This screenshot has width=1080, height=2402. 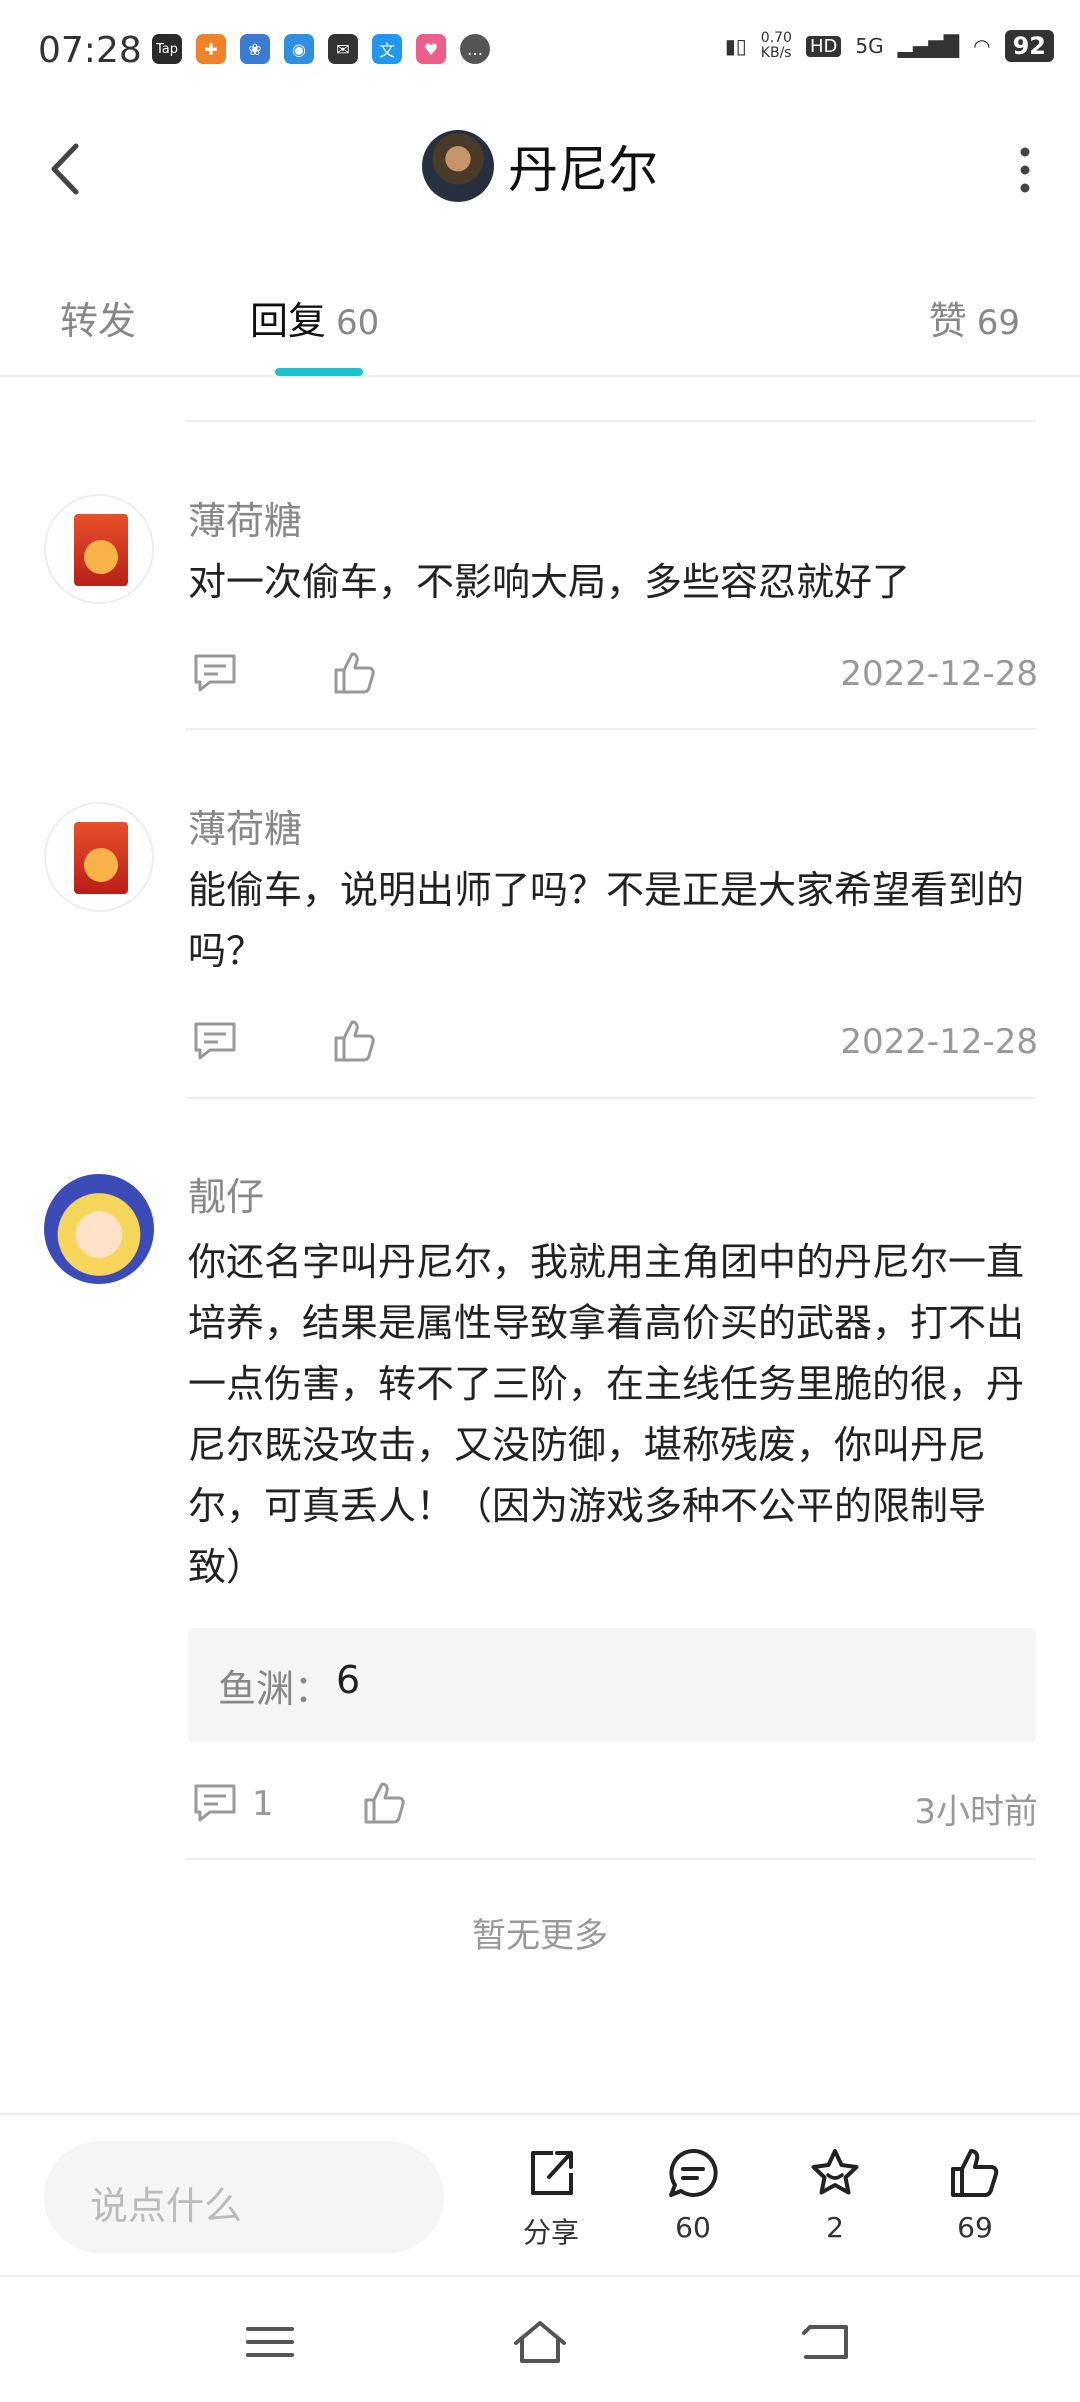 I want to click on more-options-button, so click(x=1025, y=170).